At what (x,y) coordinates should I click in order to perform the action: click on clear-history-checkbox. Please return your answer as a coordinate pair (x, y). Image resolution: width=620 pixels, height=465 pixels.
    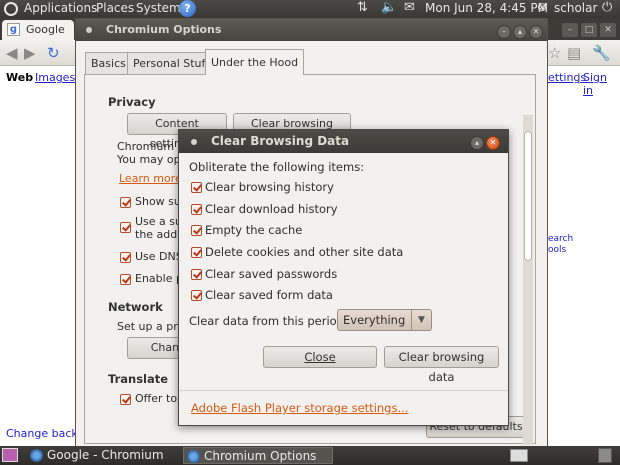
    Looking at the image, I should click on (196, 187).